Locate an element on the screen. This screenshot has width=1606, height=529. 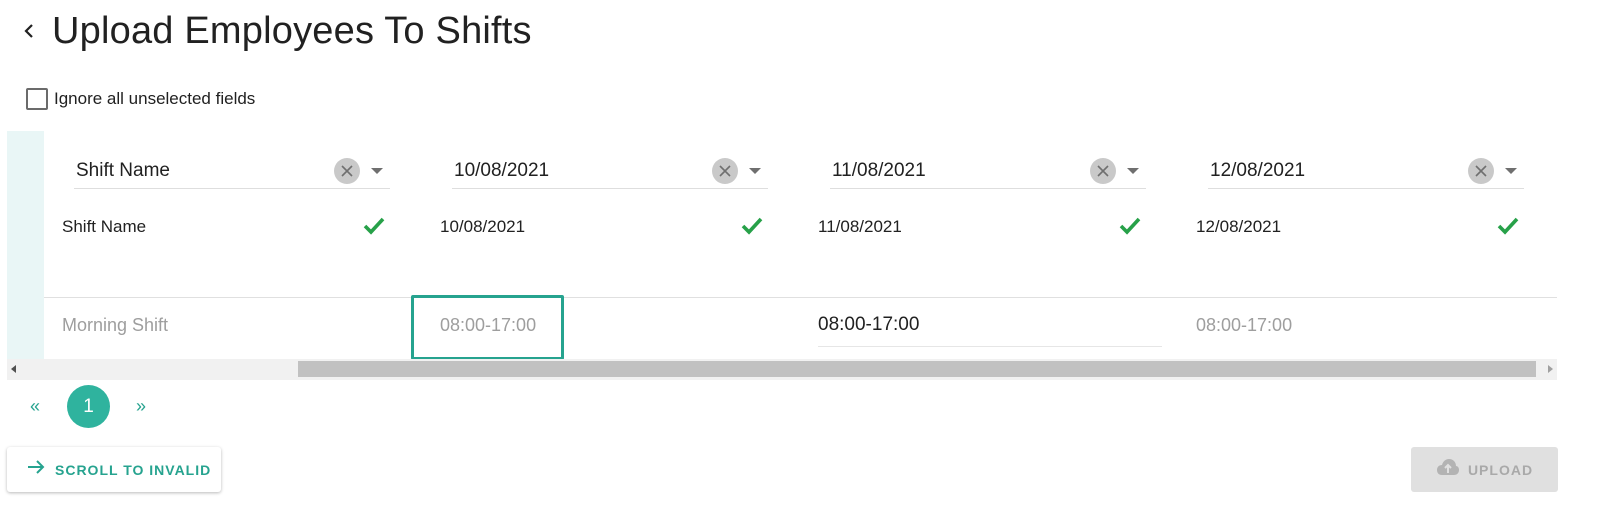
column-date-2: 11/08/2021 11/08/2021 08:00-17:00 is located at coordinates (989, 245).